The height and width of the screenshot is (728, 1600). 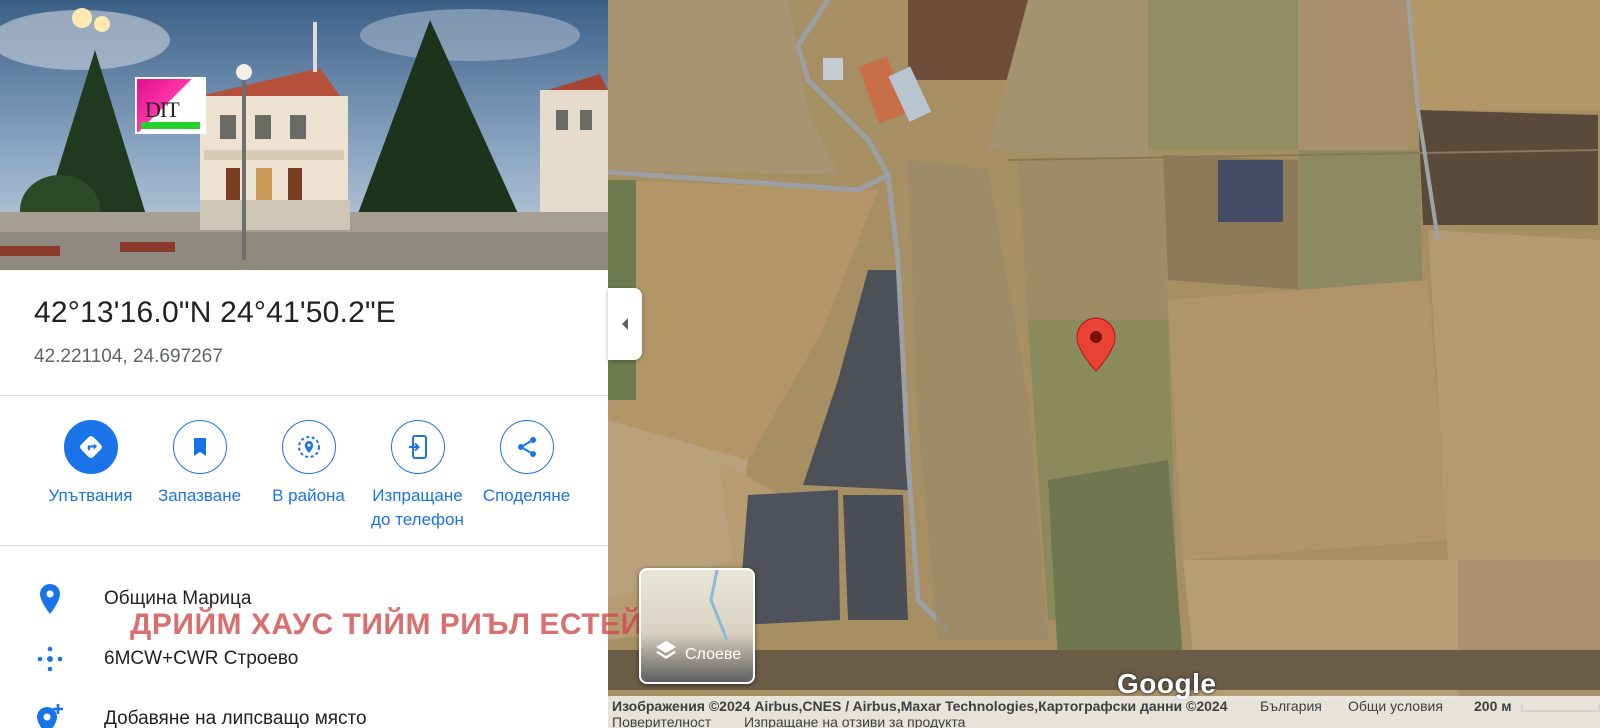 What do you see at coordinates (50, 599) in the screenshot?
I see `location-pin-icon` at bounding box center [50, 599].